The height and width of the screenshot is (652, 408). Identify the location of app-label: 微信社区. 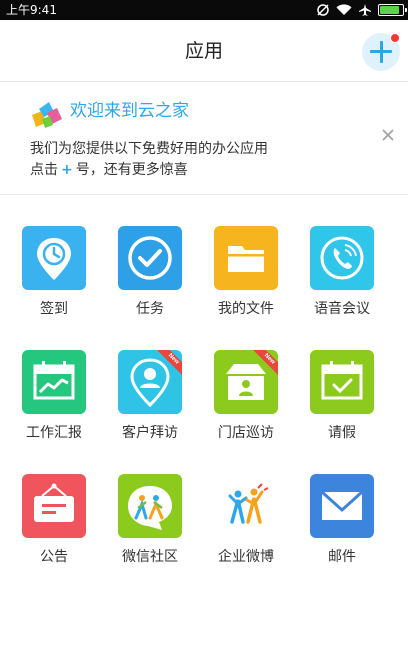
(150, 557).